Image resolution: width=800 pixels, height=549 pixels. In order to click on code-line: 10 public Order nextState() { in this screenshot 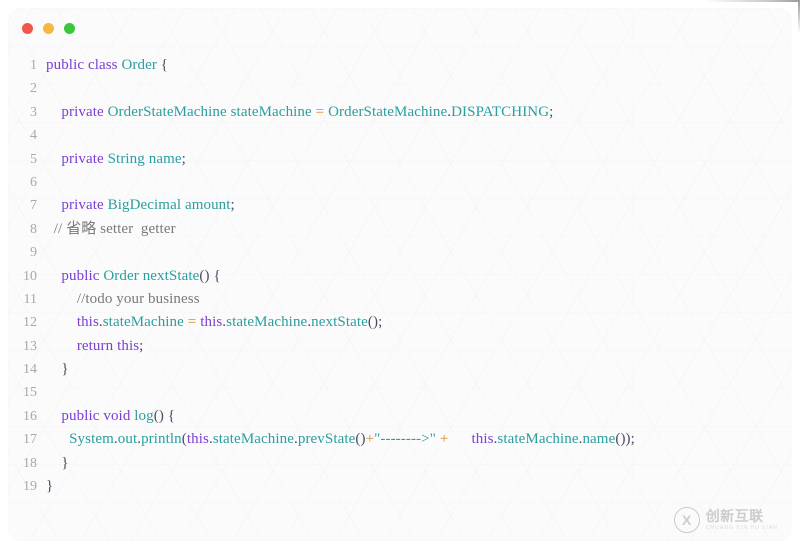, I will do `click(400, 276)`.